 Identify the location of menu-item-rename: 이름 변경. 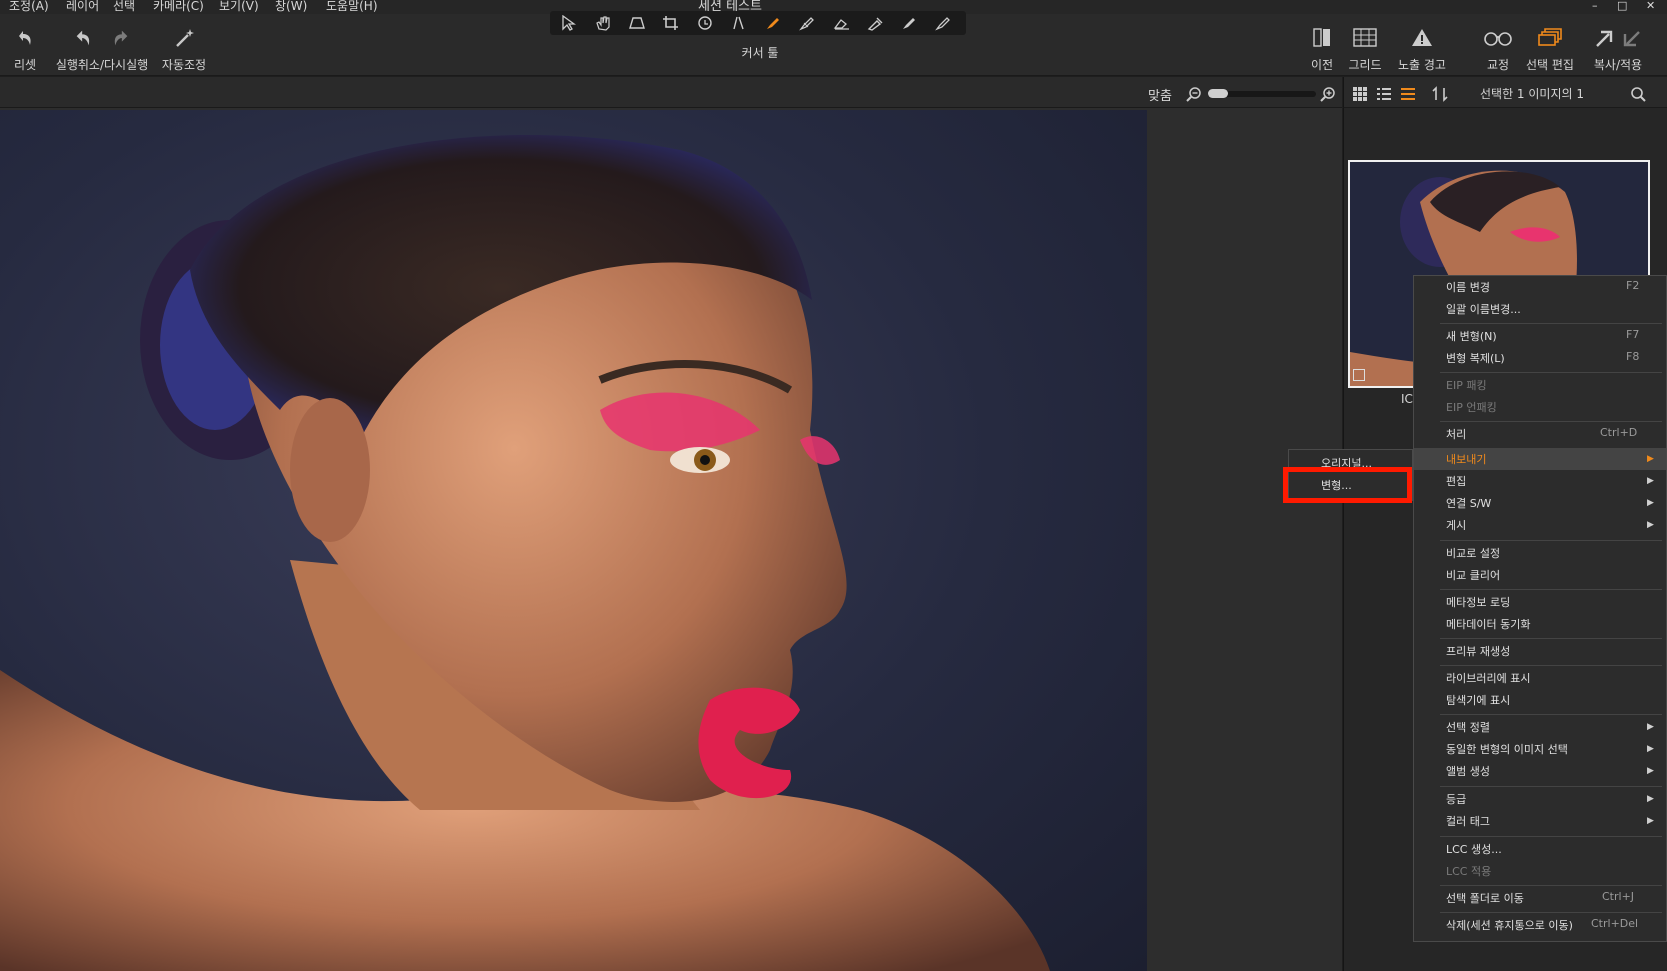
(1468, 287).